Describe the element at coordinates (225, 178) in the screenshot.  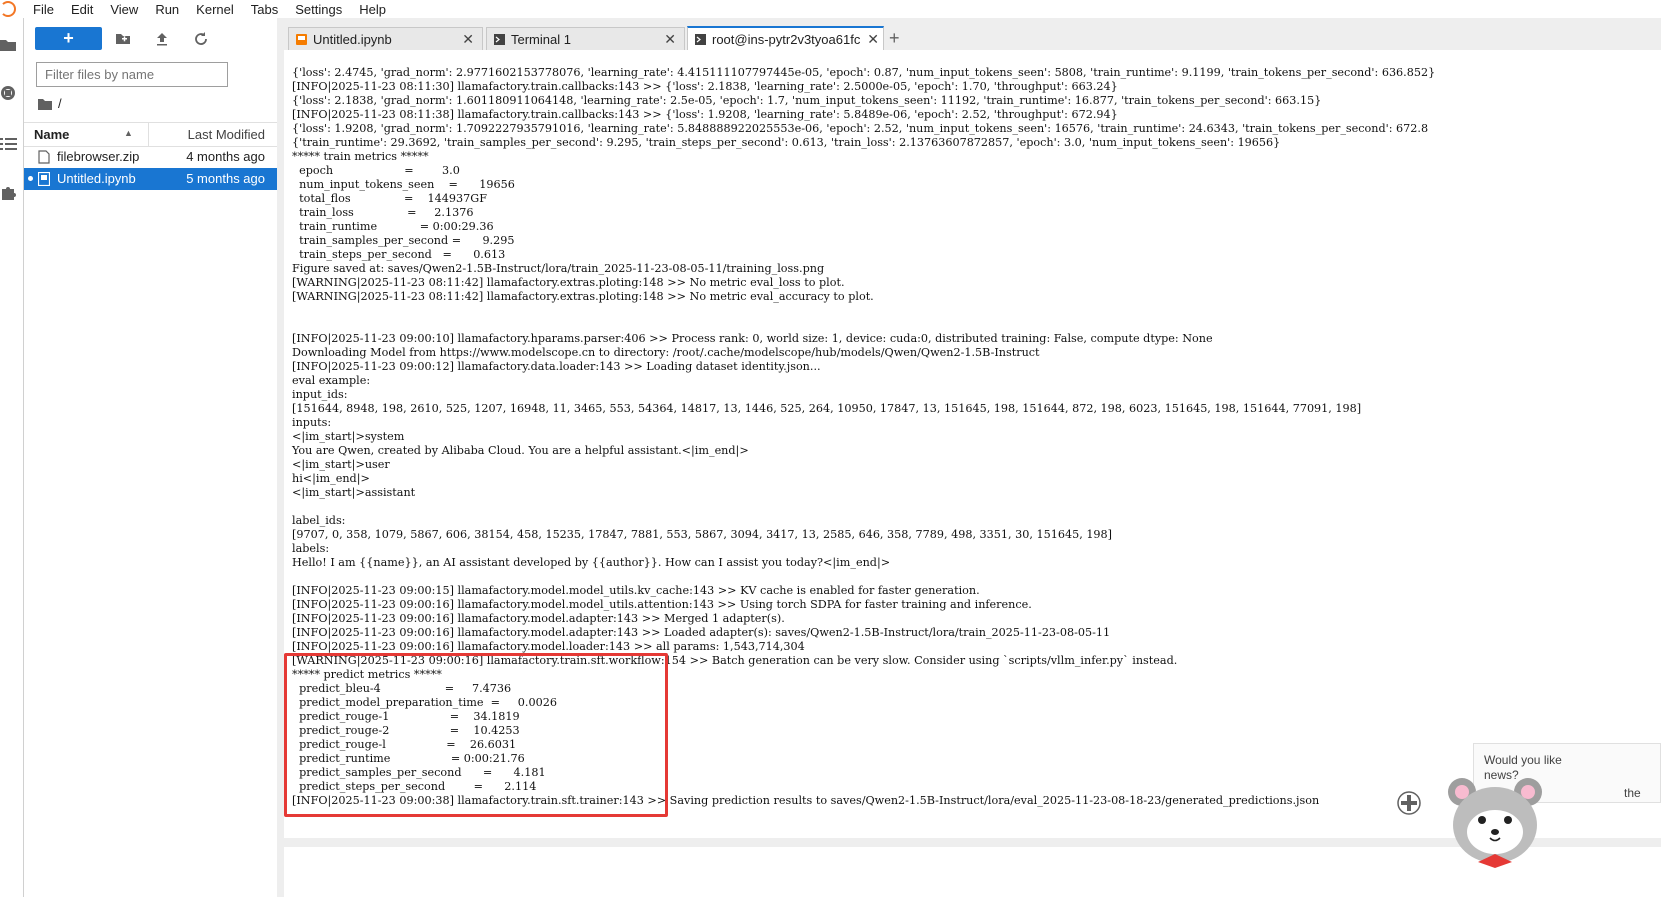
I see `file-modified: 5 months ago` at that location.